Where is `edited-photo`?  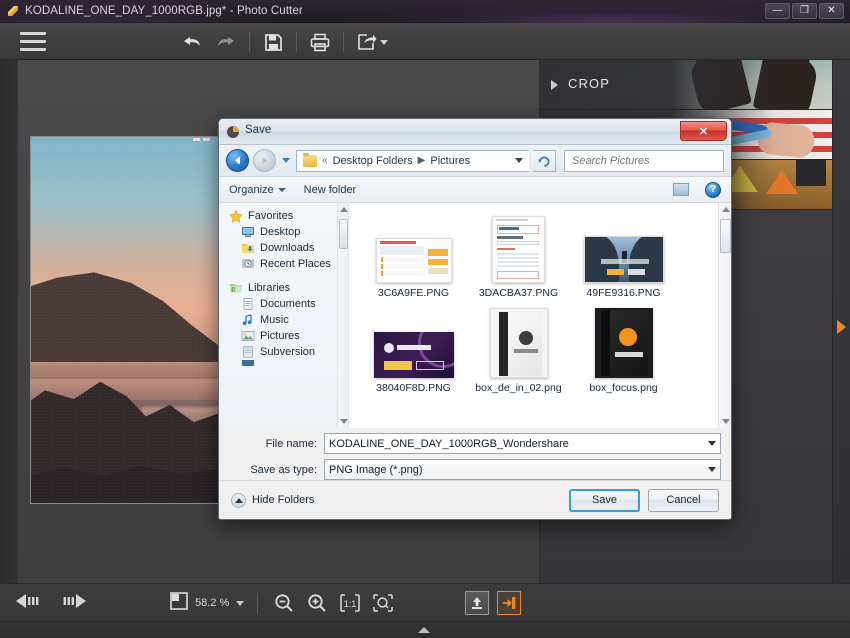
edited-photo is located at coordinates (133, 320).